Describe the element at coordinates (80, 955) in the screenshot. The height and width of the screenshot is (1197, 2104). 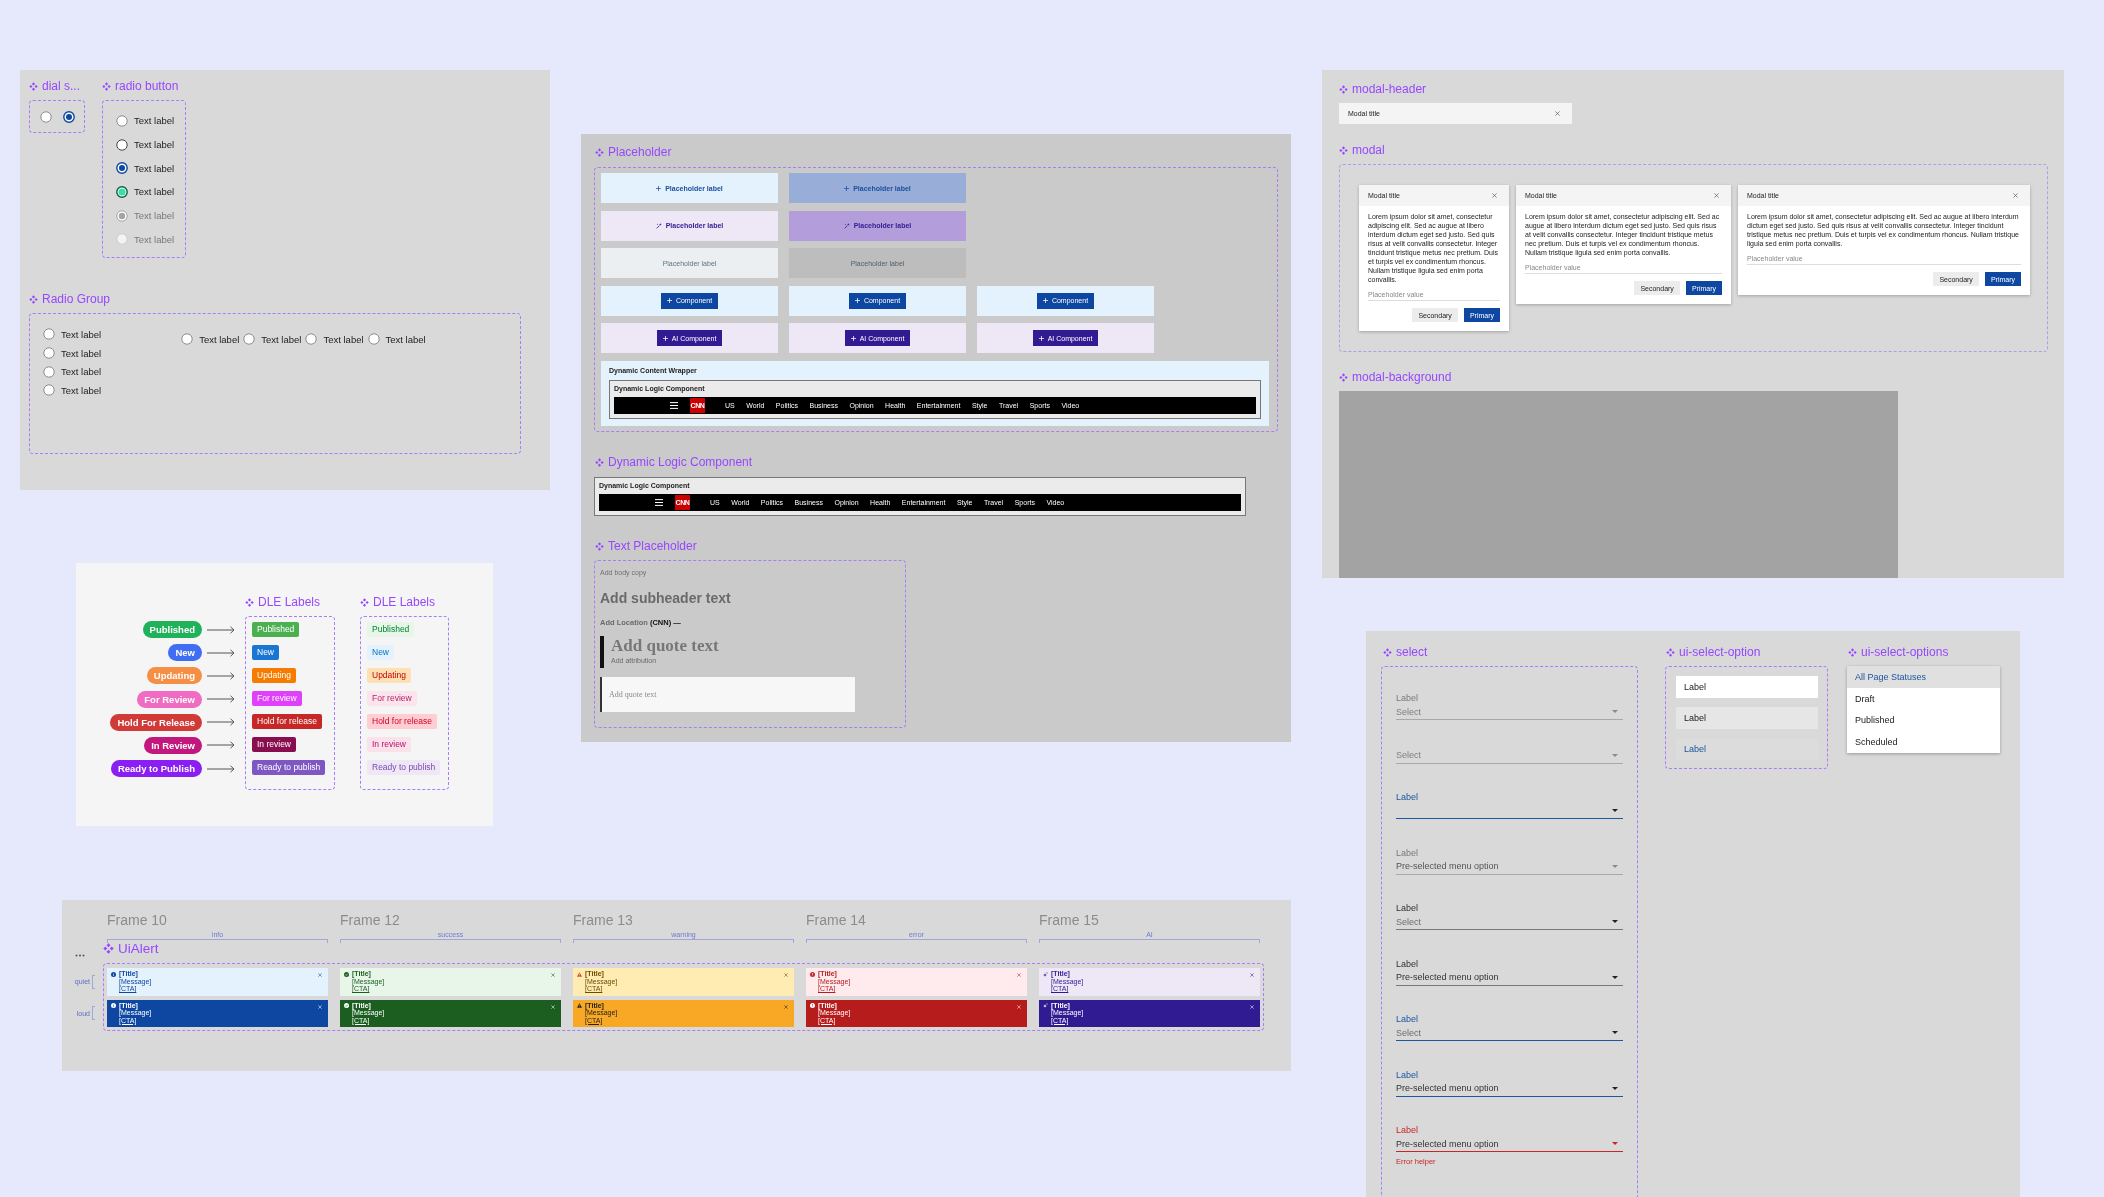
I see `more-icon` at that location.